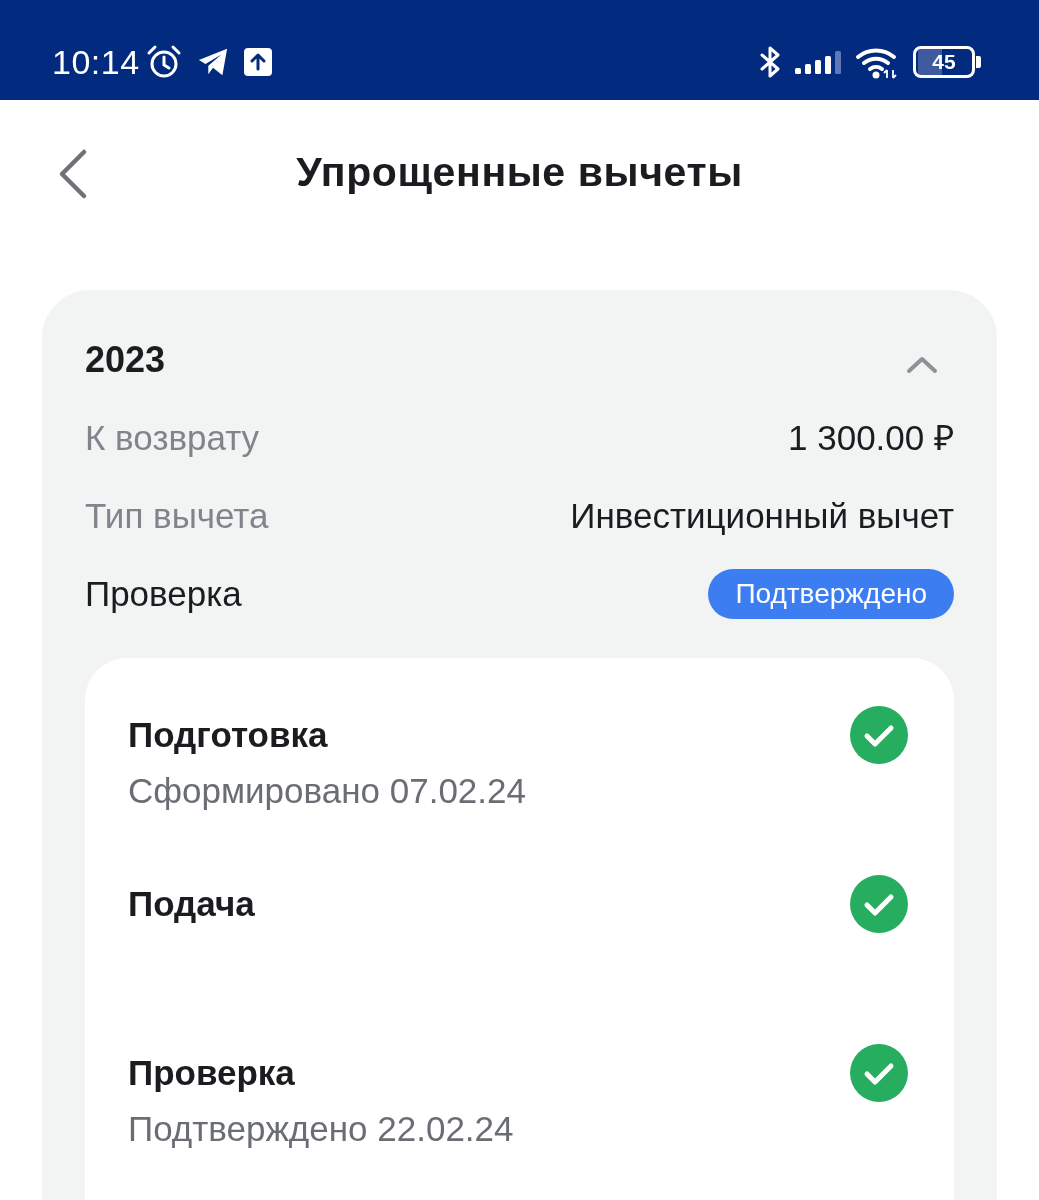 This screenshot has height=1200, width=1039. I want to click on page-title: Упрощенные вычеты, so click(519, 172).